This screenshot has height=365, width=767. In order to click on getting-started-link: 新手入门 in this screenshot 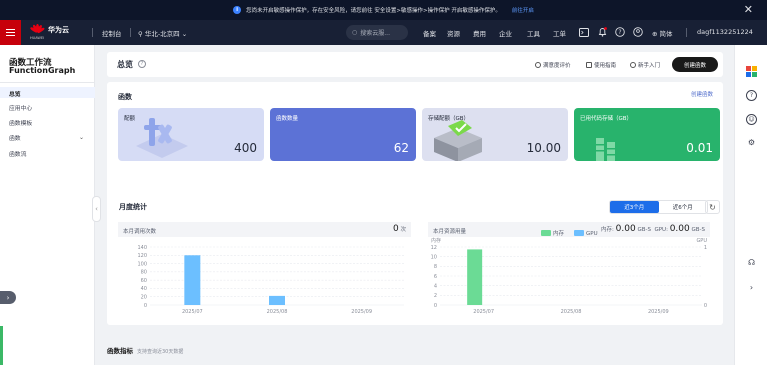, I will do `click(645, 65)`.